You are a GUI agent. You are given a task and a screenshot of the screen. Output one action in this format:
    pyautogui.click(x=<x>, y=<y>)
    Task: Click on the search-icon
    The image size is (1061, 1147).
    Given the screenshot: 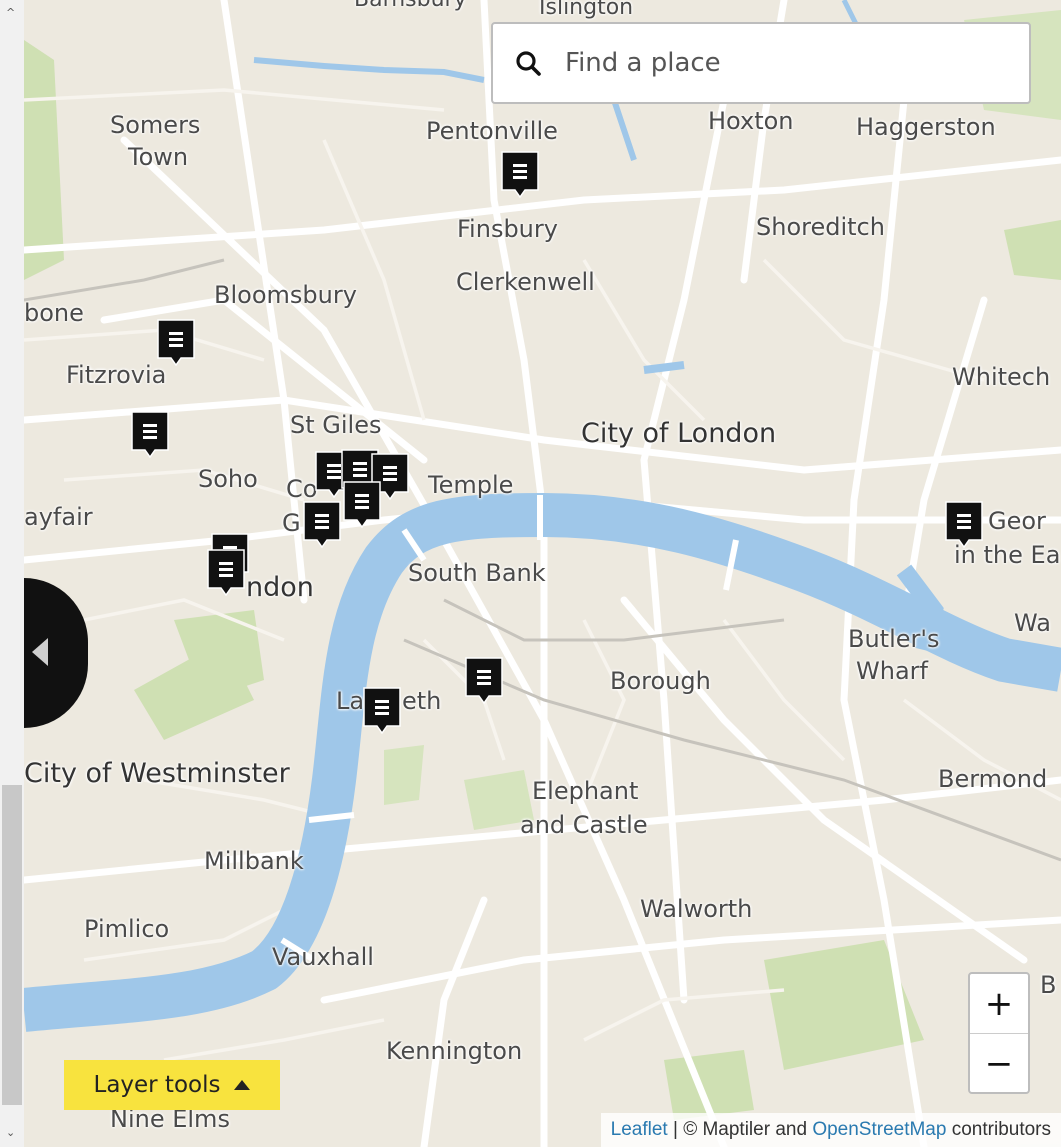 What is the action you would take?
    pyautogui.click(x=528, y=63)
    